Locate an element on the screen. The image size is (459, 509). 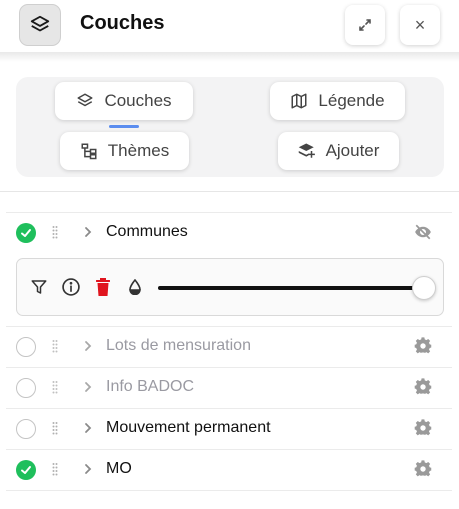
info-icon is located at coordinates (71, 287).